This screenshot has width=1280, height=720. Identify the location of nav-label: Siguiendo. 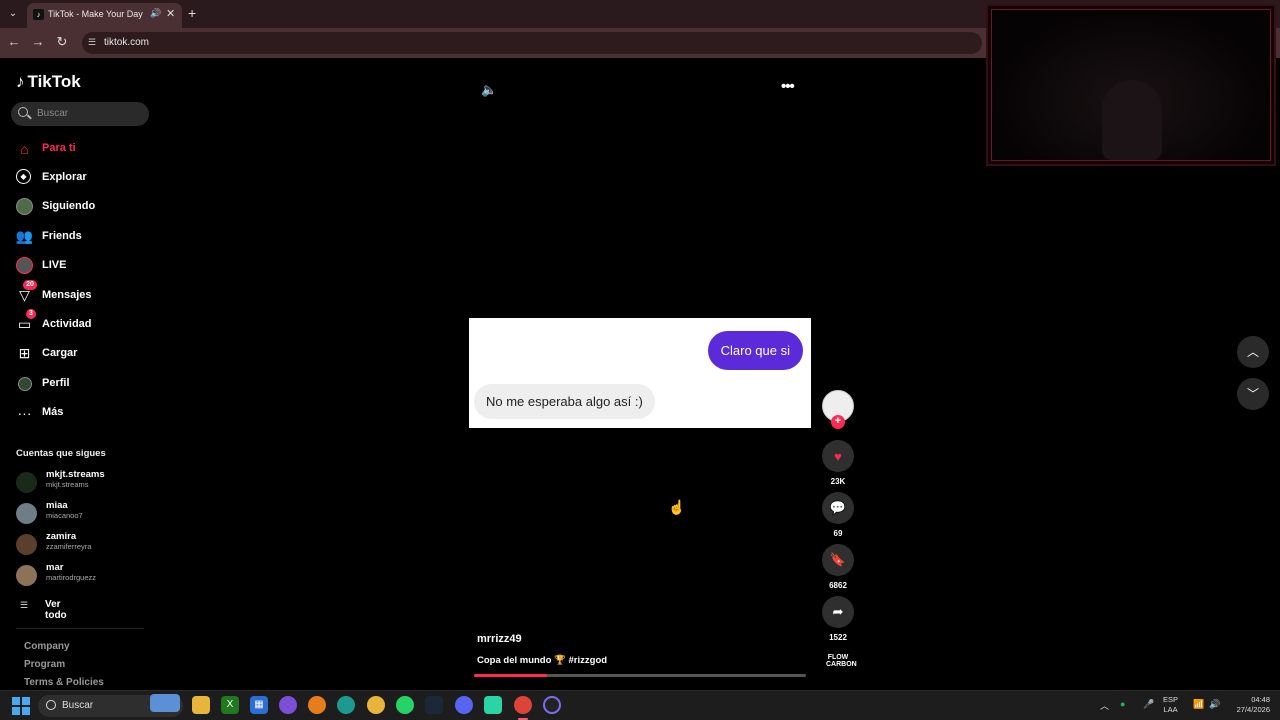
(69, 206).